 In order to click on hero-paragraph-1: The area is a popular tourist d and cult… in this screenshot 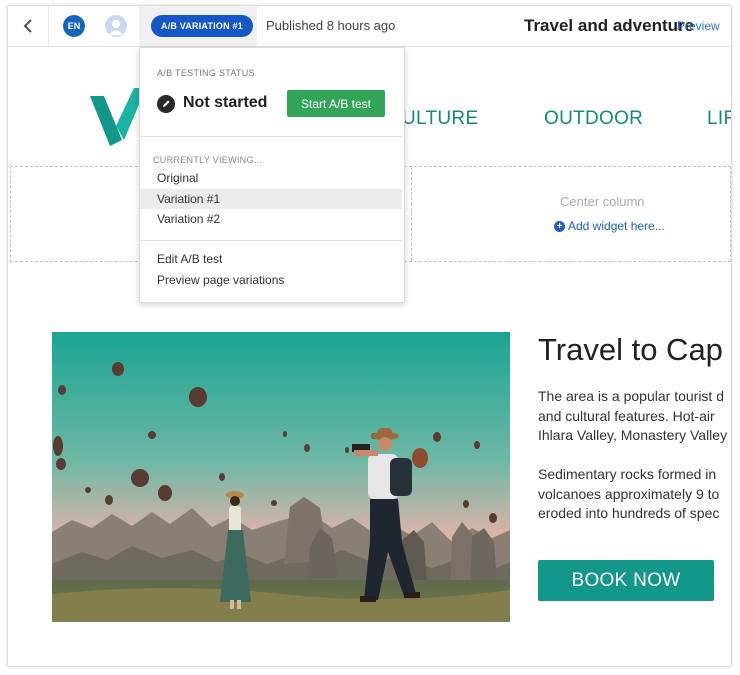, I will do `click(632, 416)`.